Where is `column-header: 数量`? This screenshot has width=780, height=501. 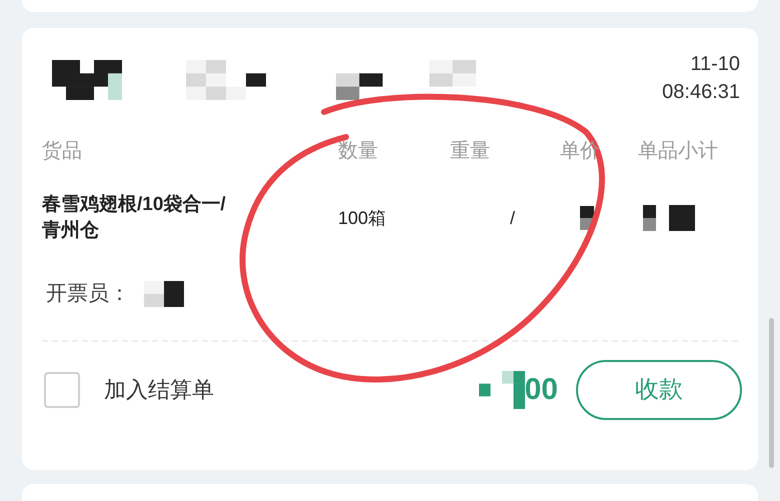
column-header: 数量 is located at coordinates (358, 151).